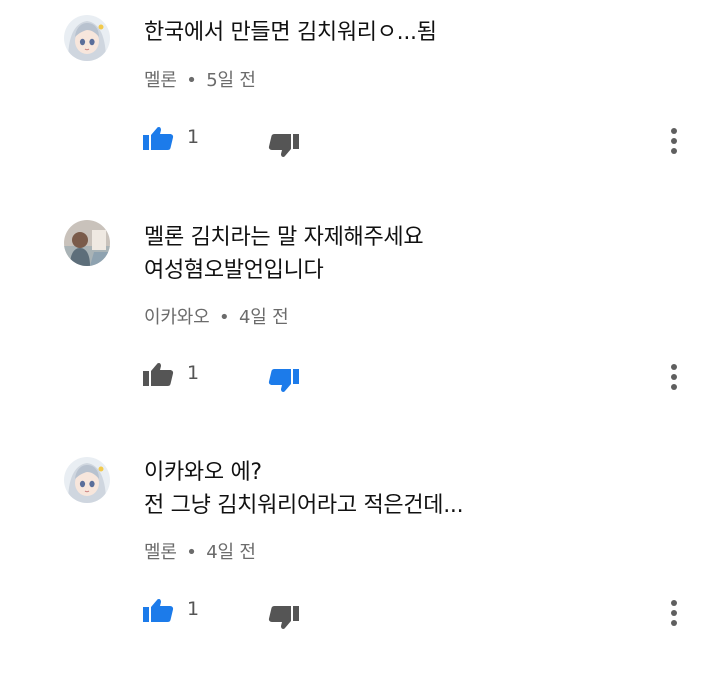  I want to click on photo-avatar-icon, so click(87, 243).